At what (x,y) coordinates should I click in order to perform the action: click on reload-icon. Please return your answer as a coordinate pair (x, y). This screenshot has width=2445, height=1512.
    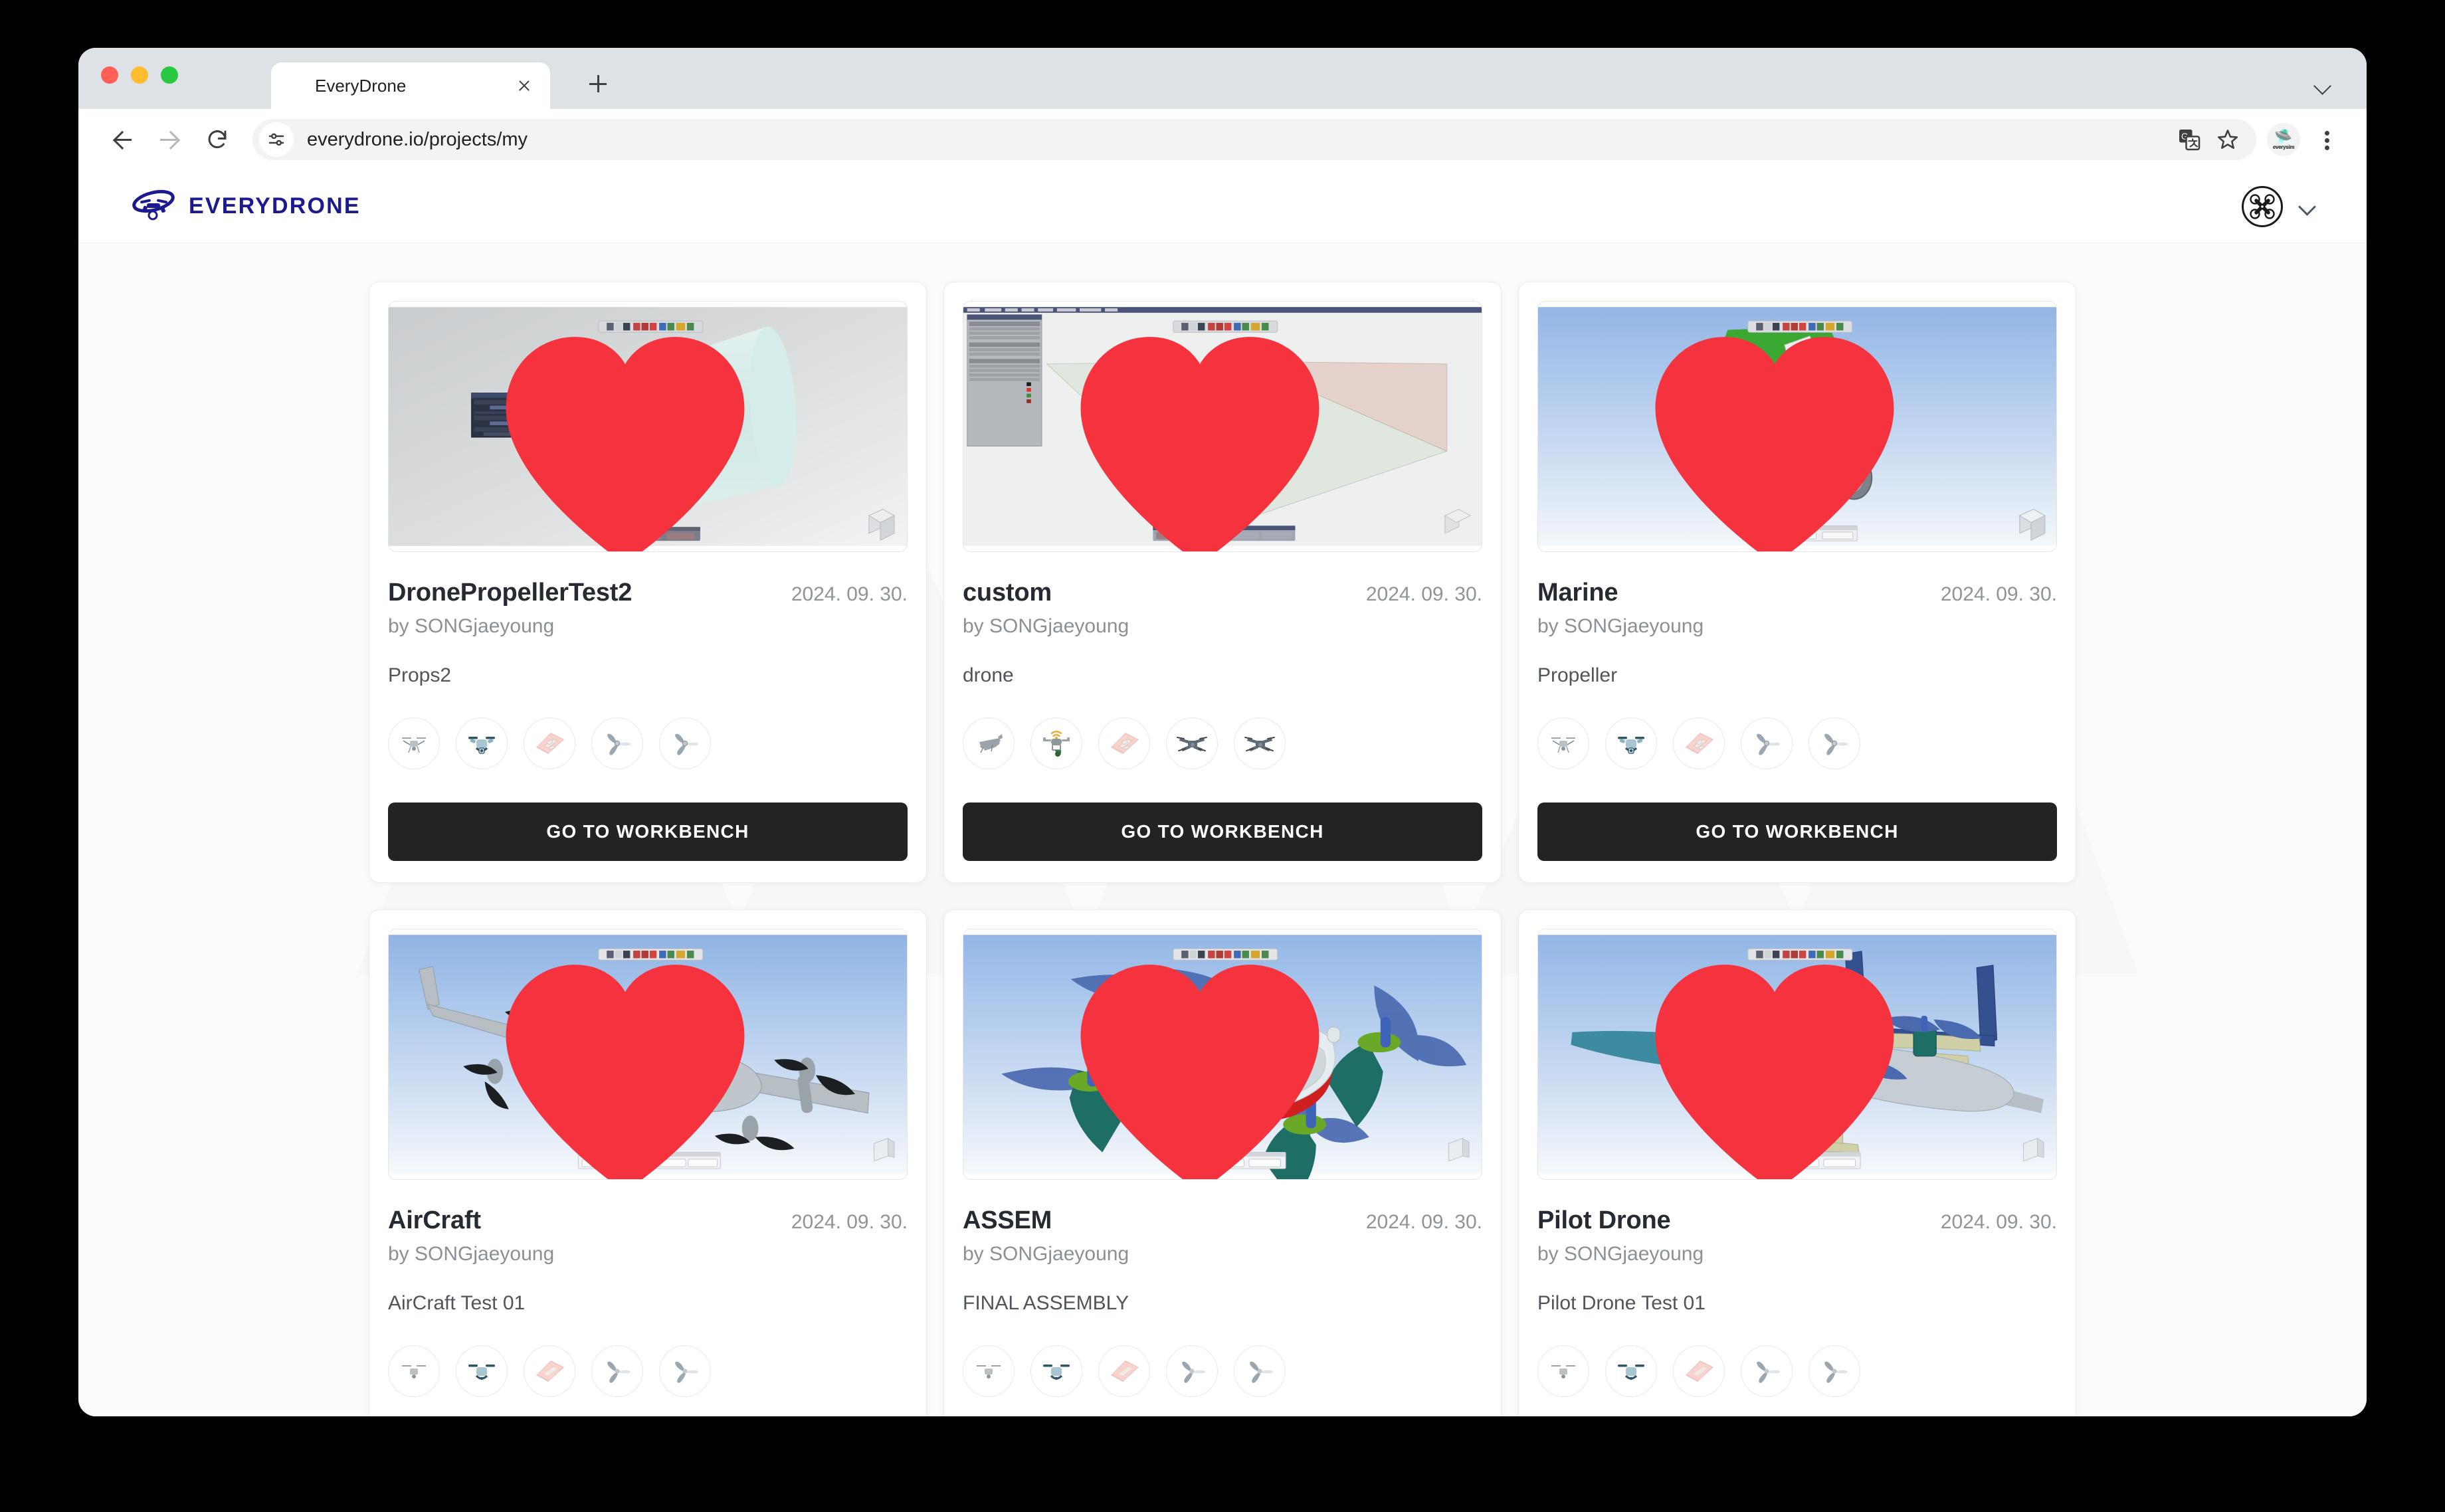
    Looking at the image, I should click on (217, 139).